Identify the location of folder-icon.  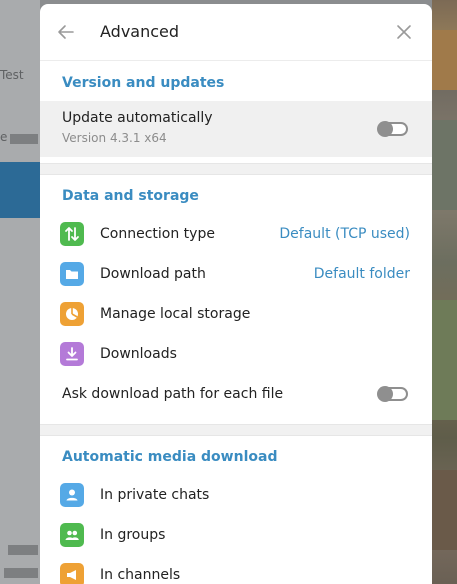
(72, 274).